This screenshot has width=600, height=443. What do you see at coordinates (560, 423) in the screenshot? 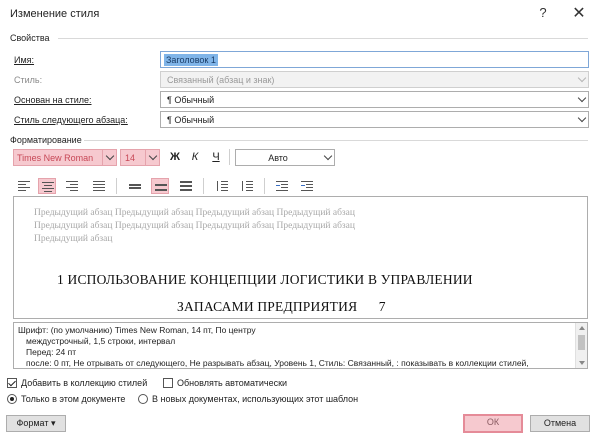
I see `cancel-button: Отмена` at bounding box center [560, 423].